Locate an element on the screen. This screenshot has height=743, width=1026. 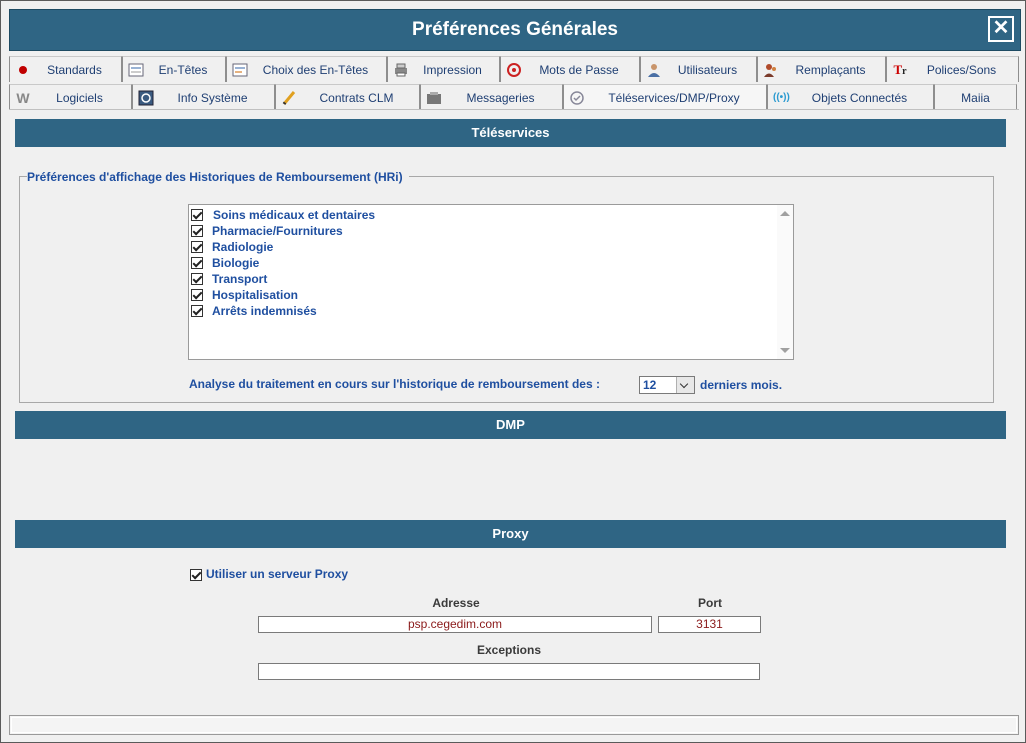
months-suffix: derniers mois. is located at coordinates (741, 385).